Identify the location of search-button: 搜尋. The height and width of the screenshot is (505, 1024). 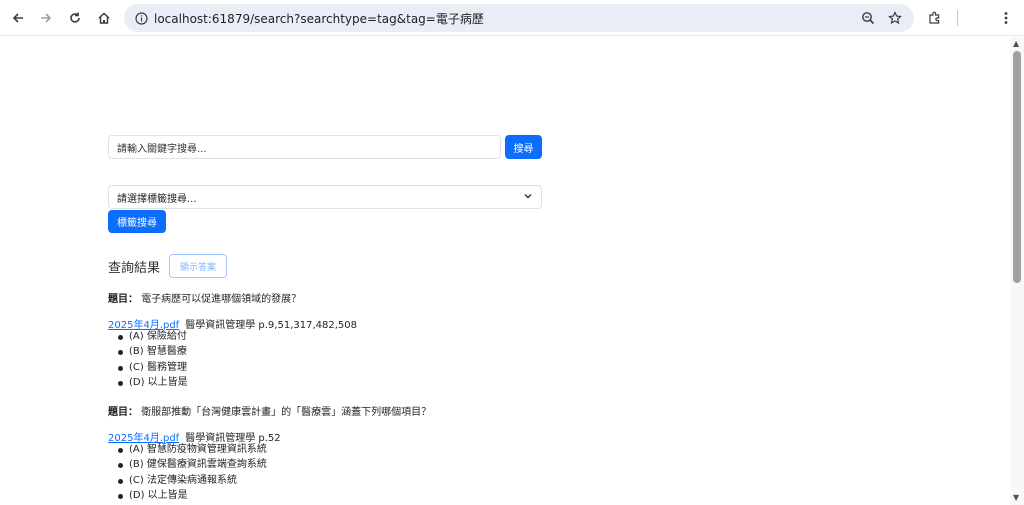
(523, 147).